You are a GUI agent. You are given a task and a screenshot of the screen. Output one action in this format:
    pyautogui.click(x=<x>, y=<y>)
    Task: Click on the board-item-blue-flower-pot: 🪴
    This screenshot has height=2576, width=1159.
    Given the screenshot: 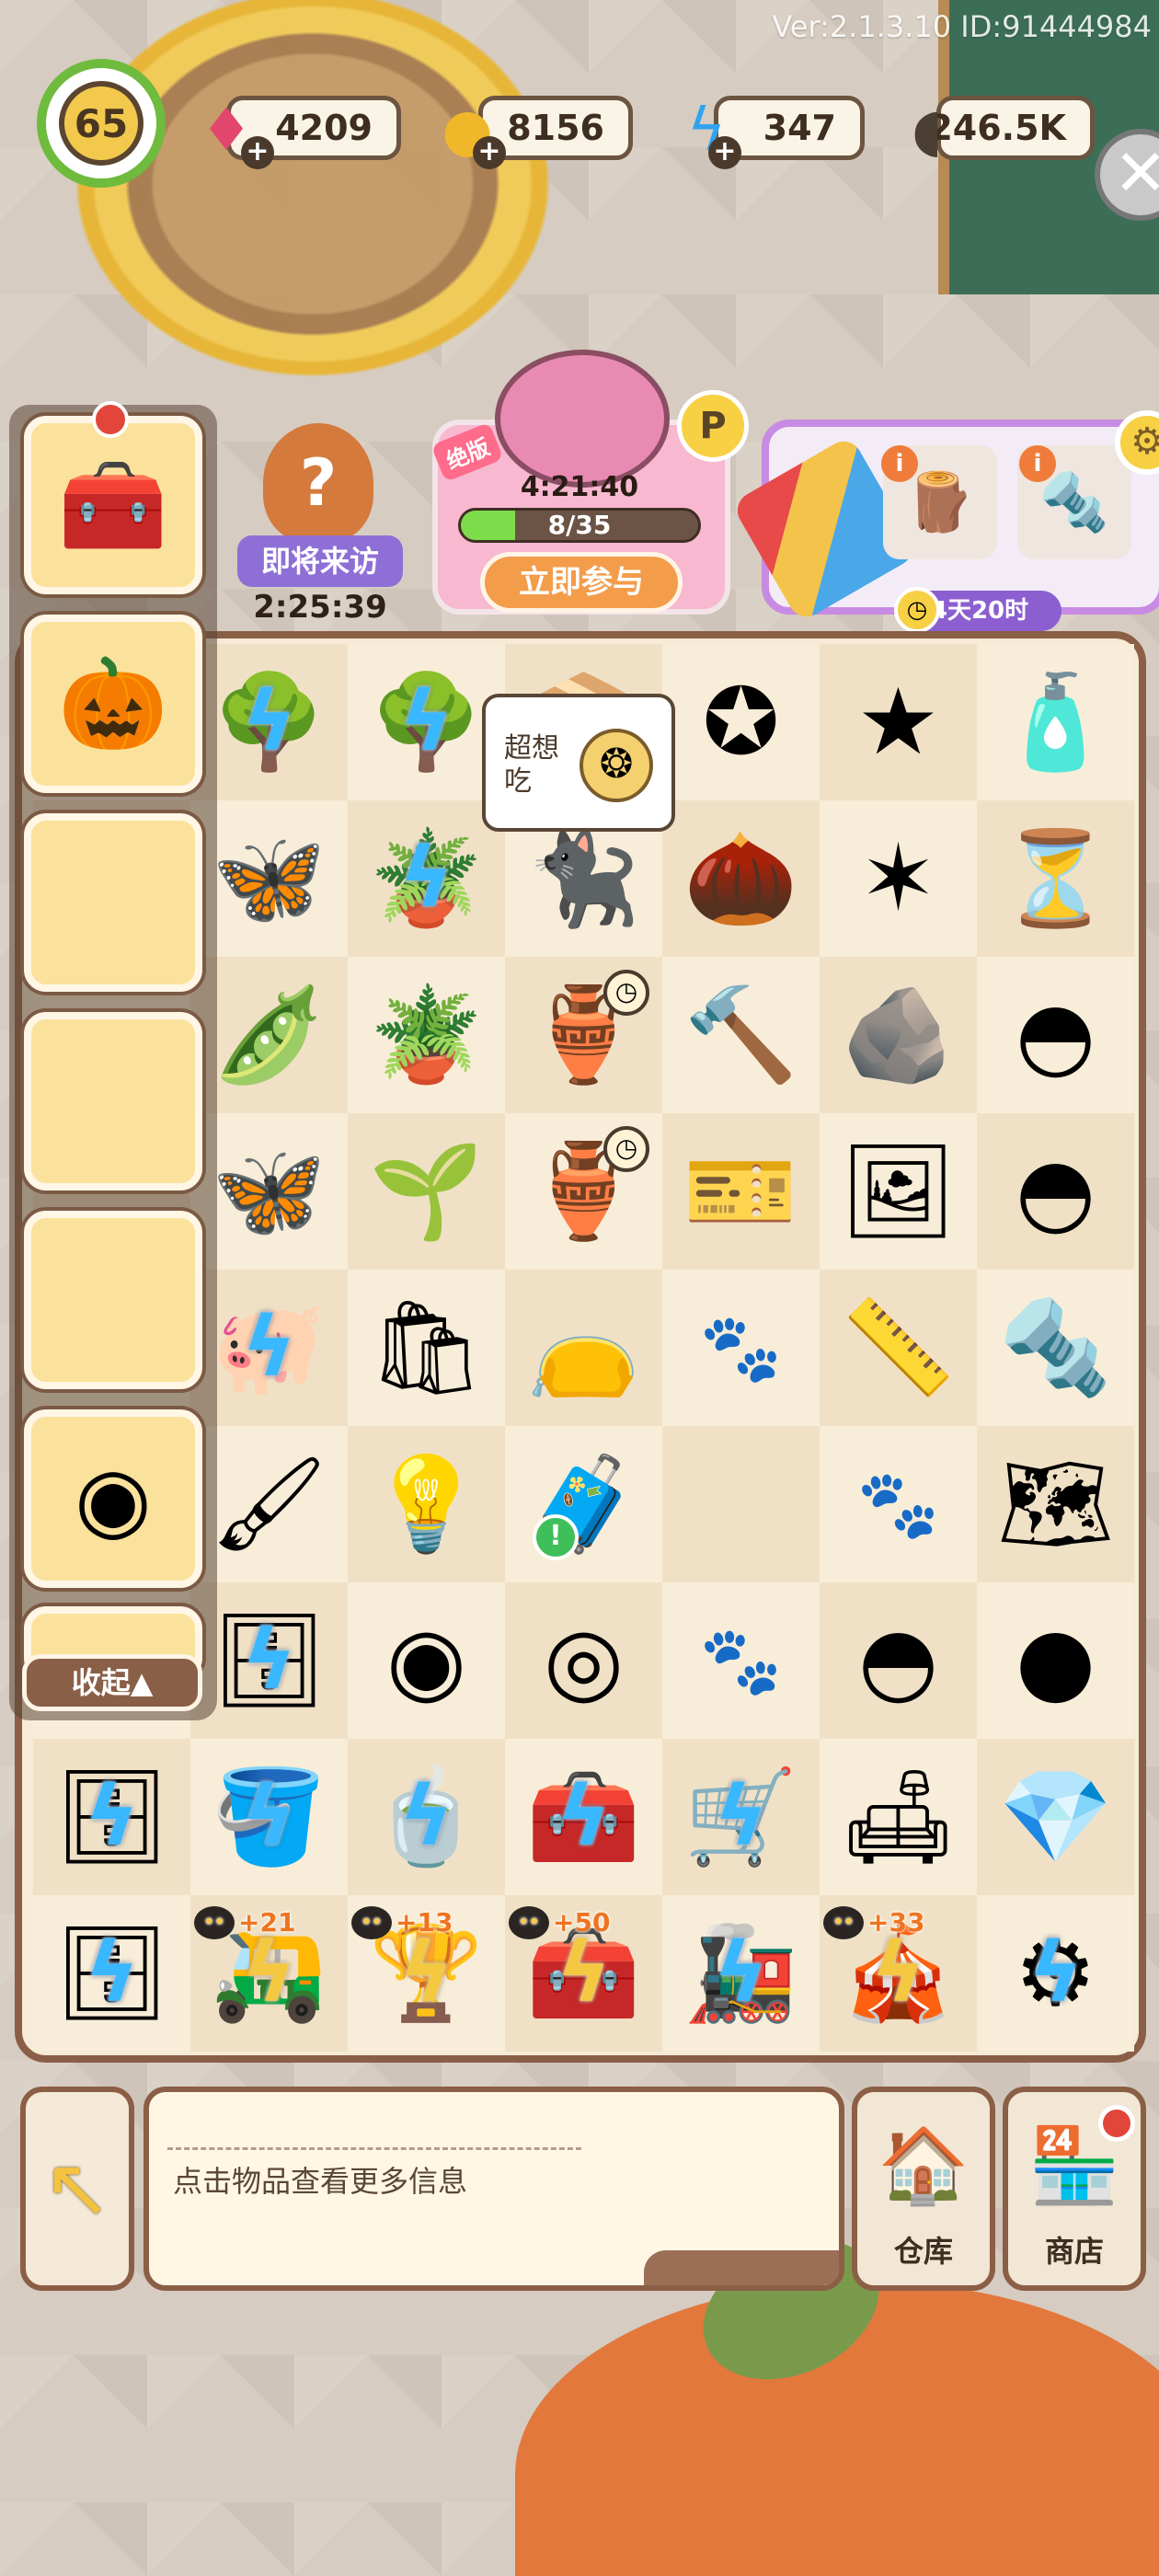 What is the action you would take?
    pyautogui.click(x=426, y=1035)
    